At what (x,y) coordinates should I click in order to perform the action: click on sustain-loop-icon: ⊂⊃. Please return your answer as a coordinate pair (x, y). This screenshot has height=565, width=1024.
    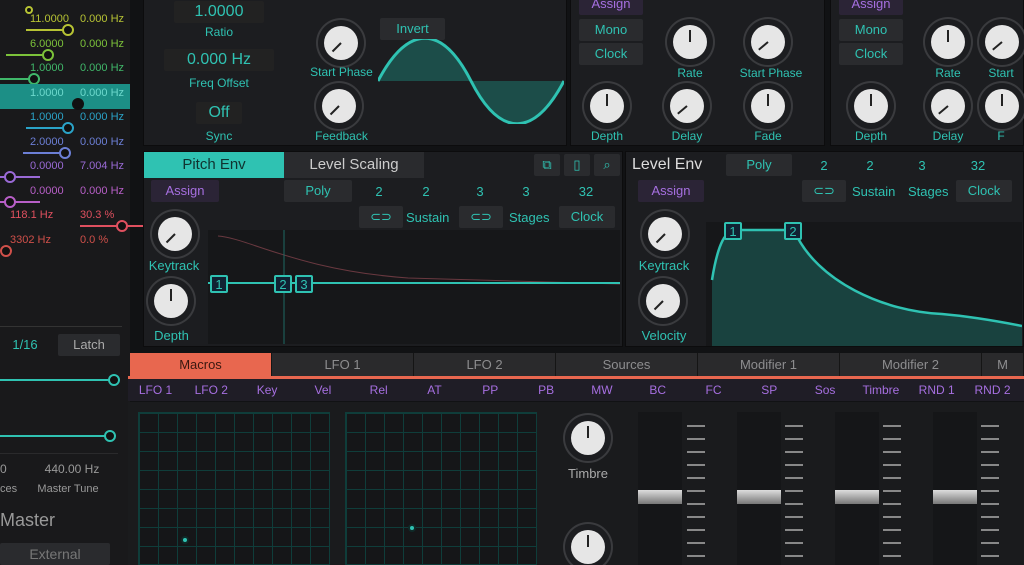
    Looking at the image, I should click on (381, 217).